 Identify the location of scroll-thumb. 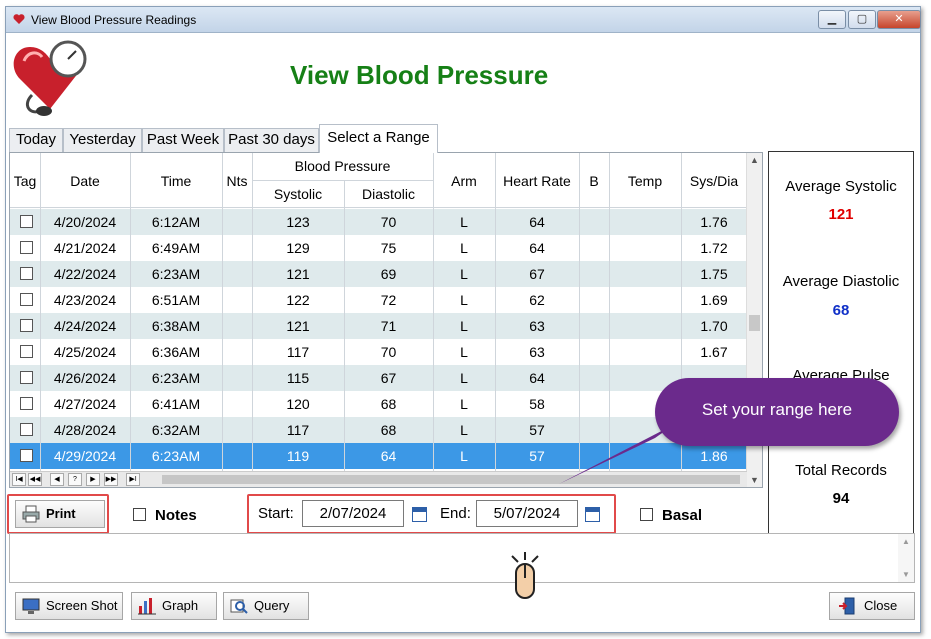
(754, 323).